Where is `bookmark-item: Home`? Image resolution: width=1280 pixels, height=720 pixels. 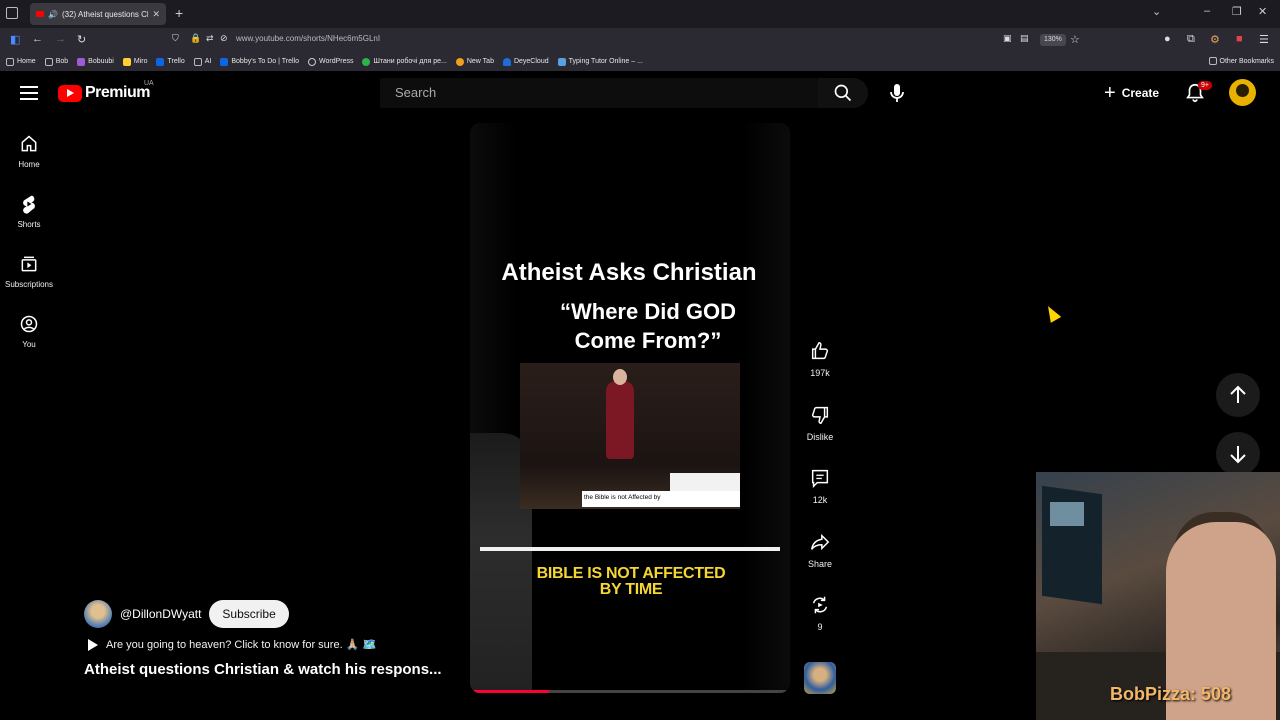
bookmark-item: Home is located at coordinates (21, 61).